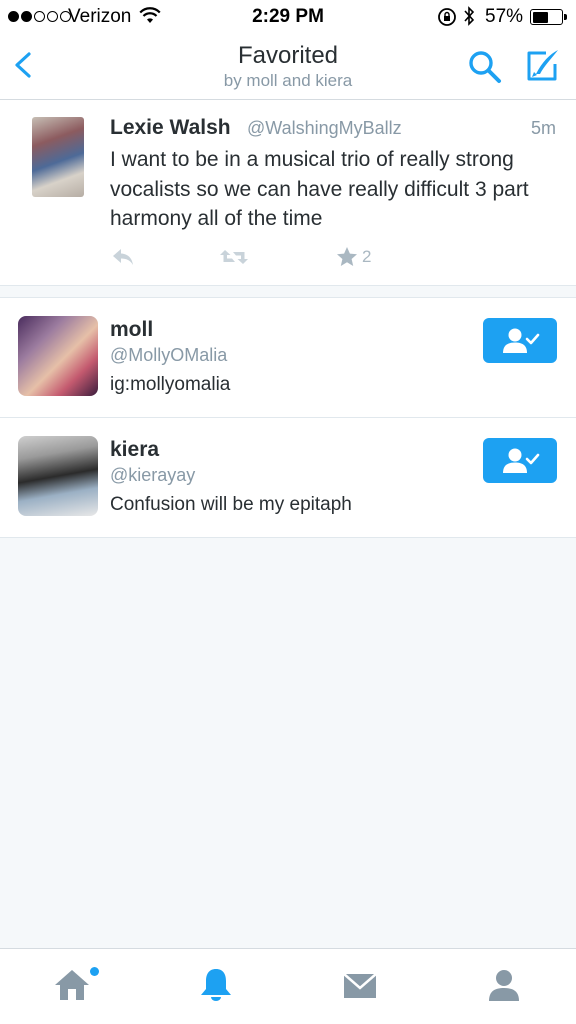 Image resolution: width=576 pixels, height=1024 pixels. Describe the element at coordinates (288, 17) in the screenshot. I see `status-bar: Verizon 2:29 PM 57%` at that location.